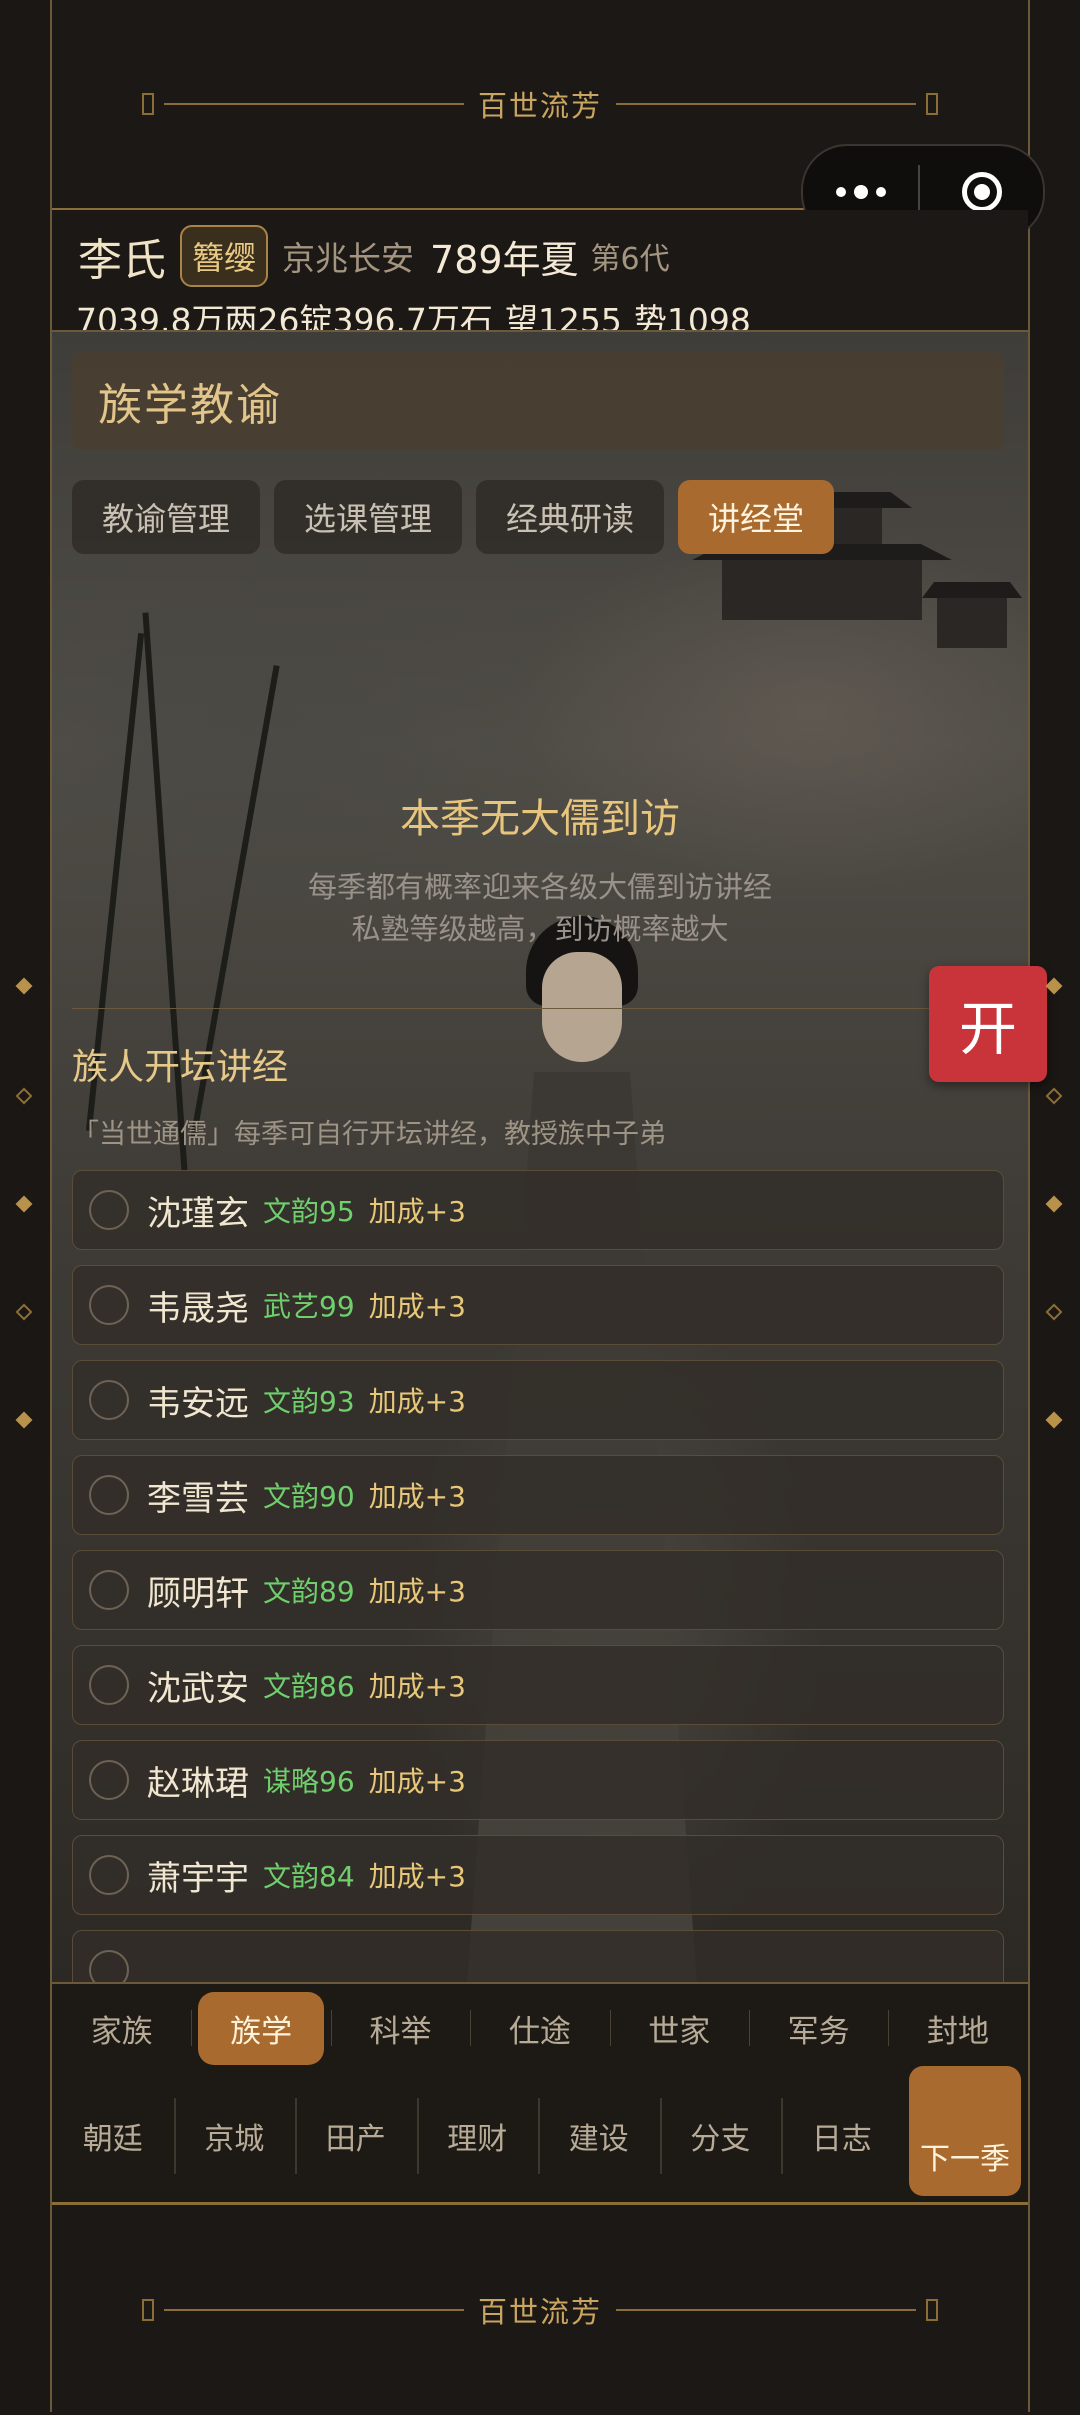  I want to click on member-row: 韦晟尧 武艺99 加成+3, so click(538, 1305).